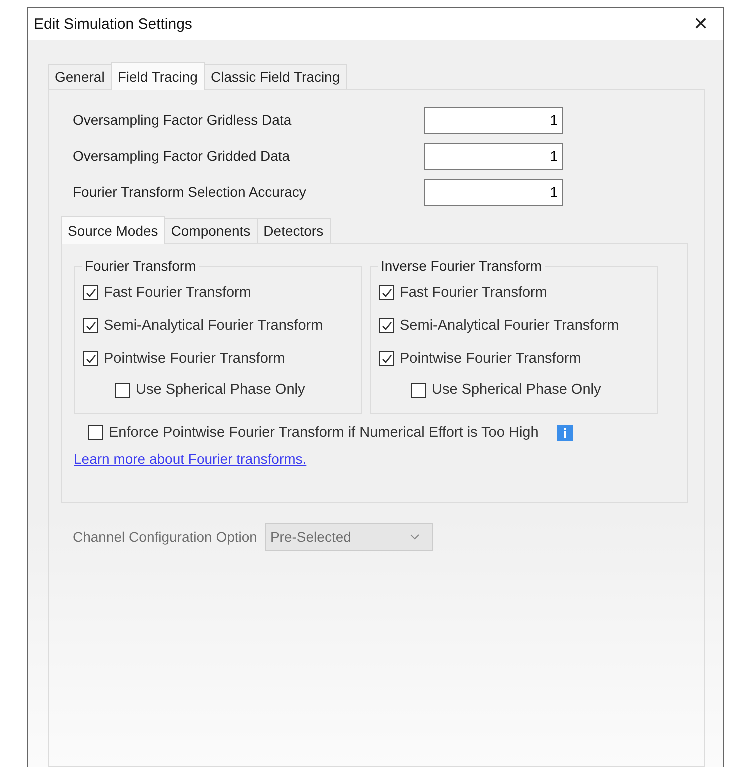 Image resolution: width=732 pixels, height=769 pixels. I want to click on tab: Classic Field Tracing, so click(276, 76).